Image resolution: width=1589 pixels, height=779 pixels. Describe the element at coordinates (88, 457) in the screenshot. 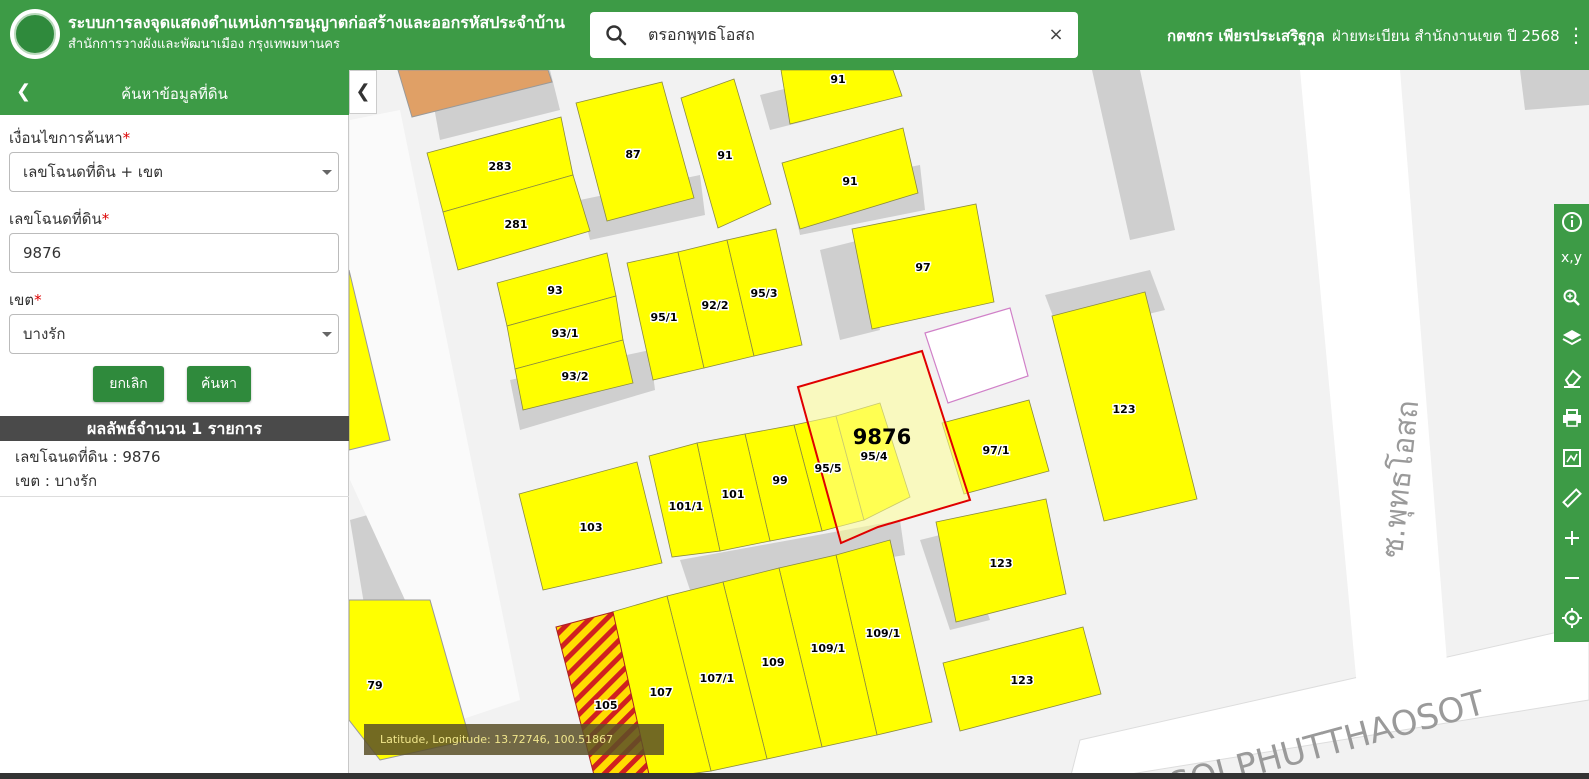

I see `result-deed: เลขโฉนดที่ดิน : 9876` at that location.